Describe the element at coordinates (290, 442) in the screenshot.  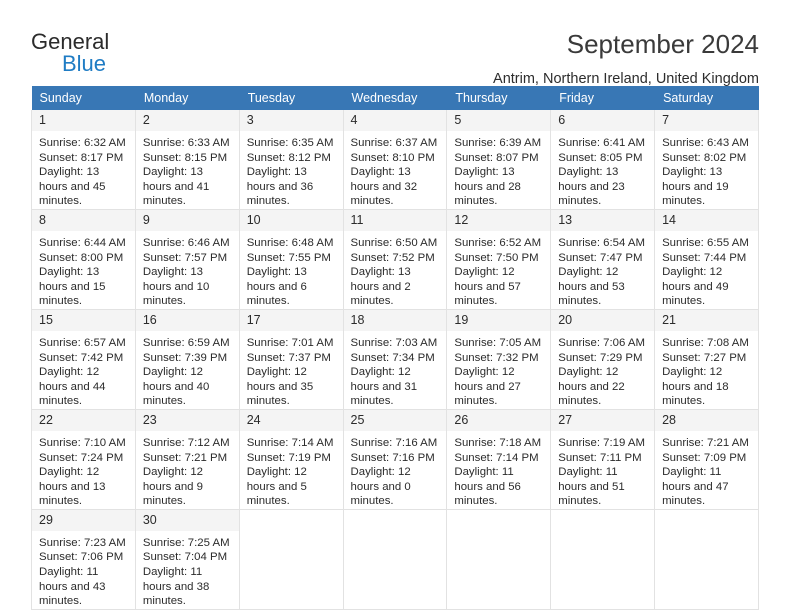
I see `sunrise-text: Sunrise: 7:14 AM` at that location.